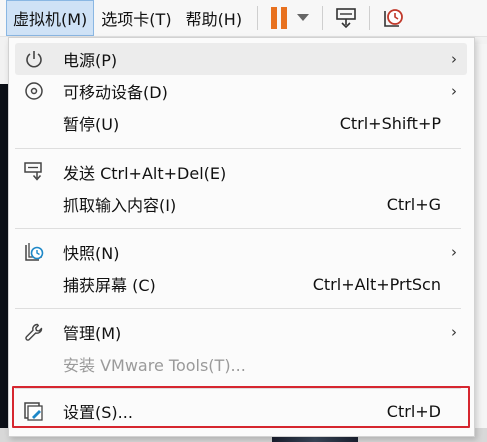 This screenshot has width=487, height=442. What do you see at coordinates (91, 253) in the screenshot?
I see `menu-item-label: 快照(N)` at bounding box center [91, 253].